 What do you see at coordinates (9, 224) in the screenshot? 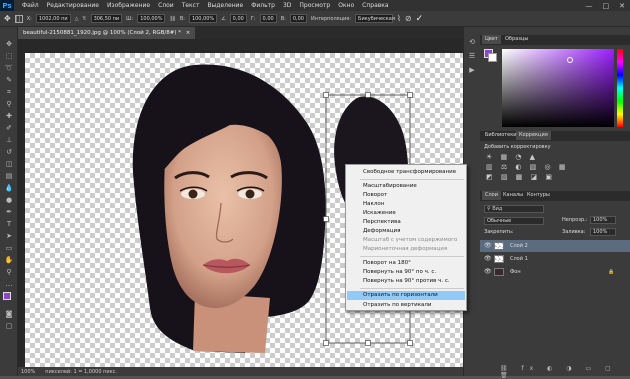
I see `type-tool-icon: T` at bounding box center [9, 224].